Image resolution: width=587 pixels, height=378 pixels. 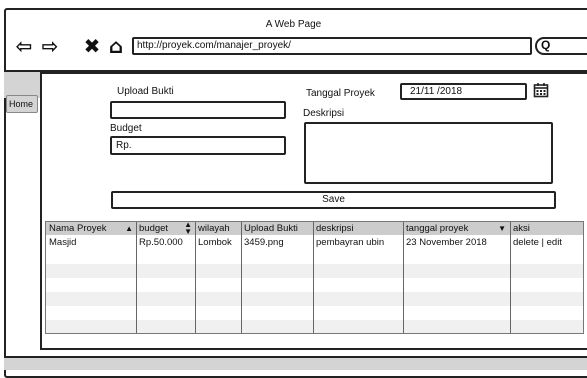 What do you see at coordinates (214, 45) in the screenshot?
I see `address-bar-url: http://proyek.com/manajer_proyek/` at bounding box center [214, 45].